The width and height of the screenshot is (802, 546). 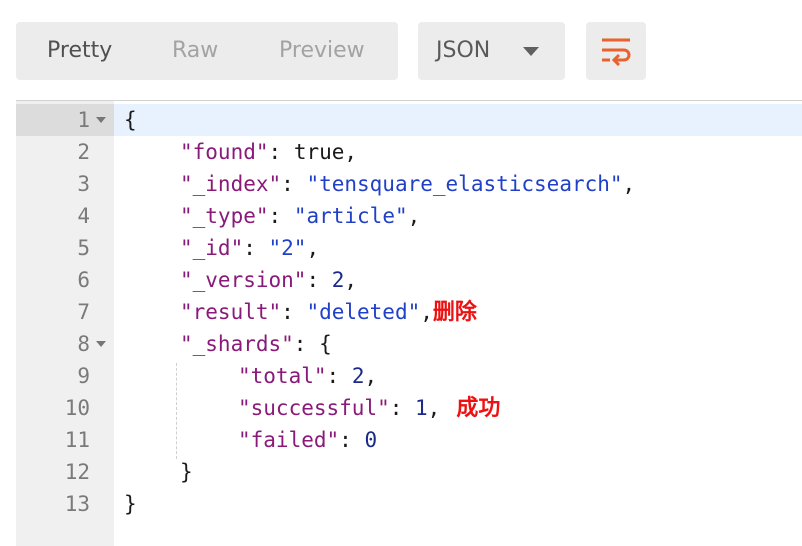 I want to click on line-number-gutter: 1 2 3 4 5 6 7 8 9 10 11 12 13, so click(x=65, y=323).